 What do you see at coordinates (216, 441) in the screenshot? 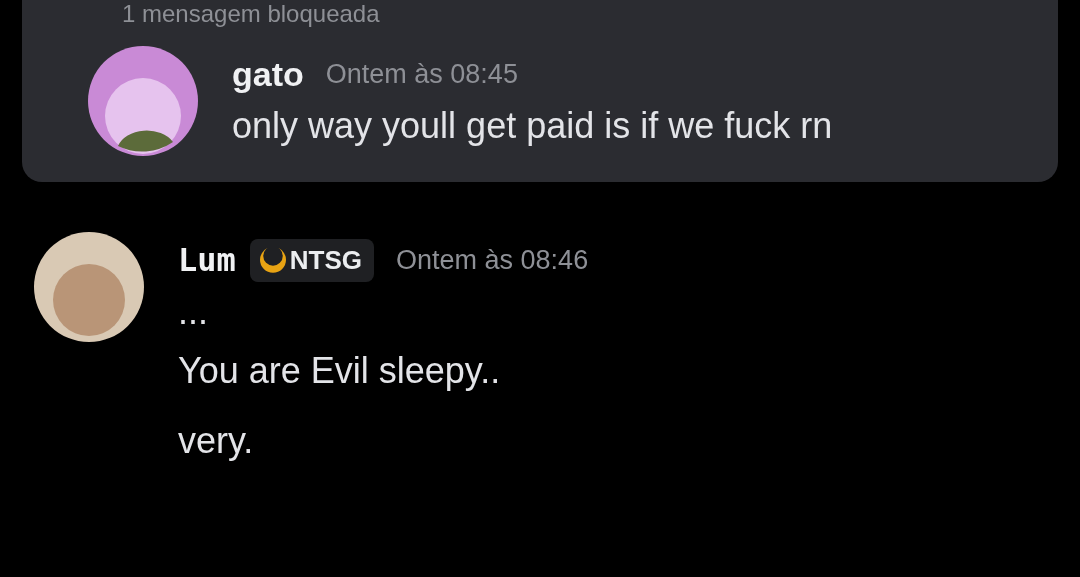
I see `message-text: very.` at bounding box center [216, 441].